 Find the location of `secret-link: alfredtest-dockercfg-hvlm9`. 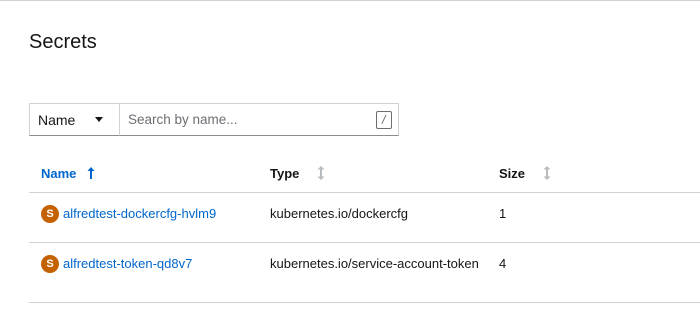

secret-link: alfredtest-dockercfg-hvlm9 is located at coordinates (139, 214).